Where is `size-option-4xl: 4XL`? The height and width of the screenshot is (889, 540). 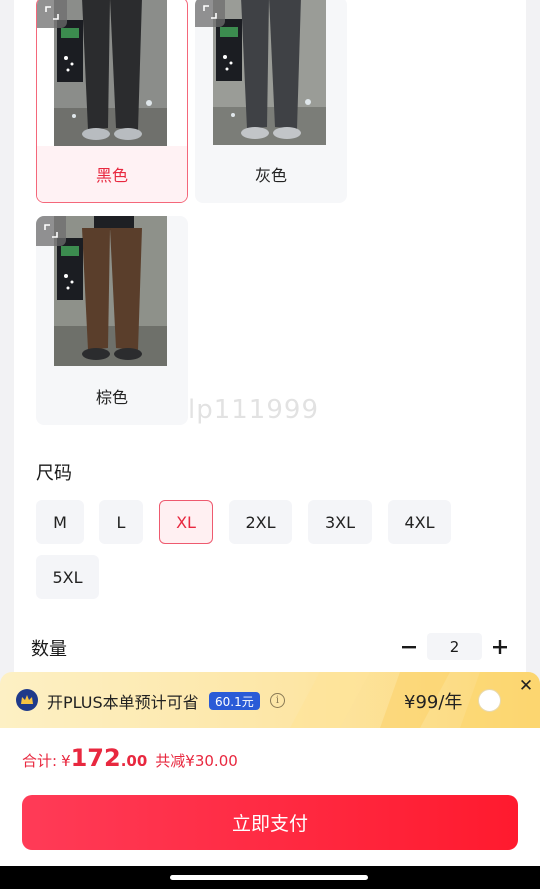
size-option-4xl: 4XL is located at coordinates (419, 522).